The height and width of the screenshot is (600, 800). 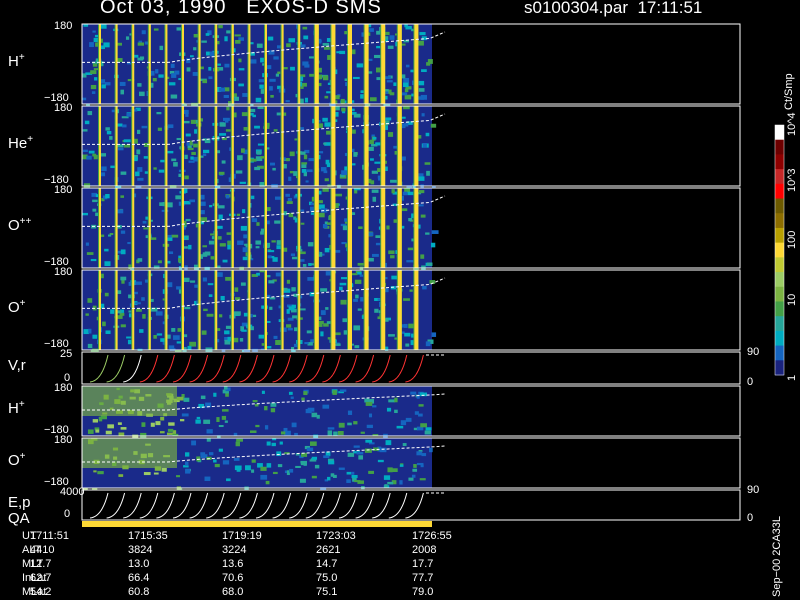 I want to click on footer-value: 1723:03, so click(x=336, y=536).